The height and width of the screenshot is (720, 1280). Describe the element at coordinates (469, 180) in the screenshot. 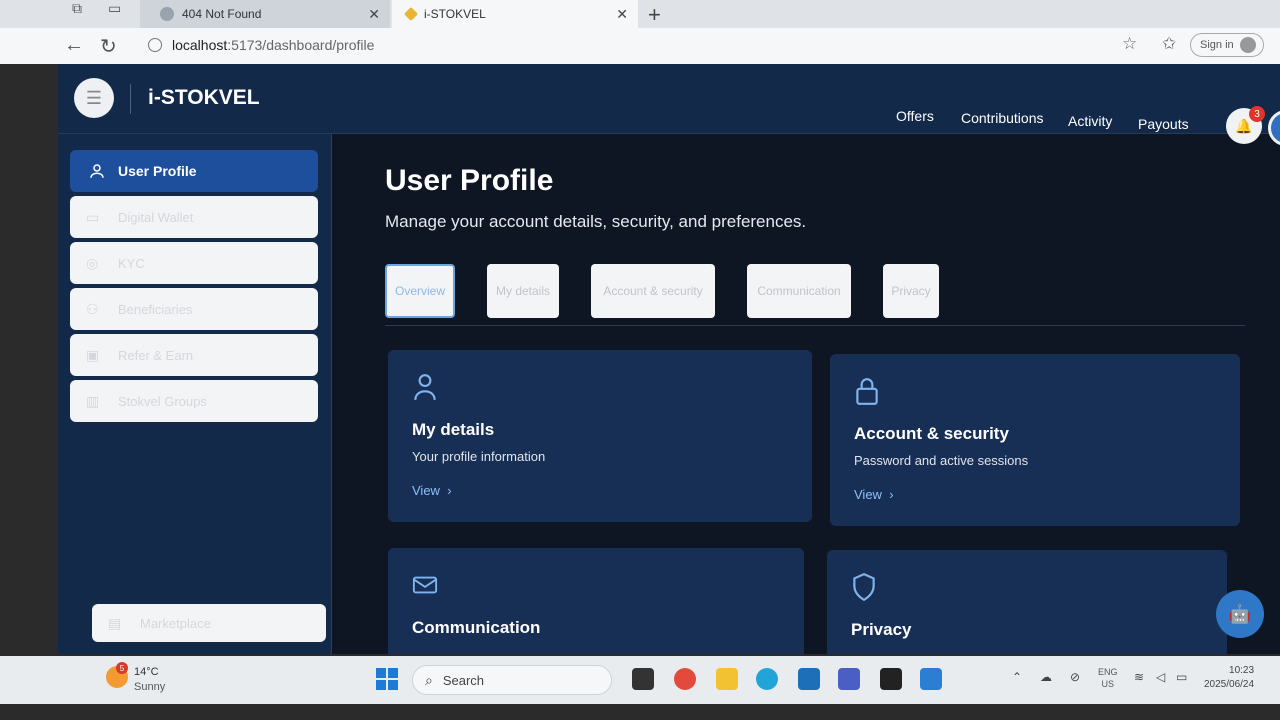

I see `page-title: User Profile` at that location.